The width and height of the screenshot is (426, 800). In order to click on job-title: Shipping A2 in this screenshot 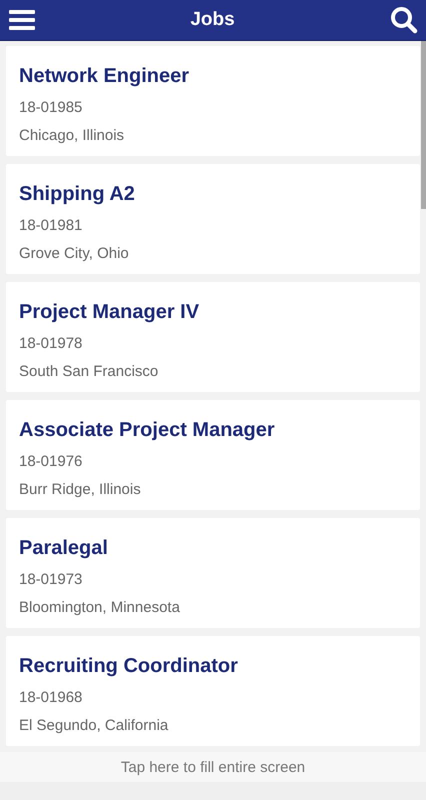, I will do `click(77, 194)`.